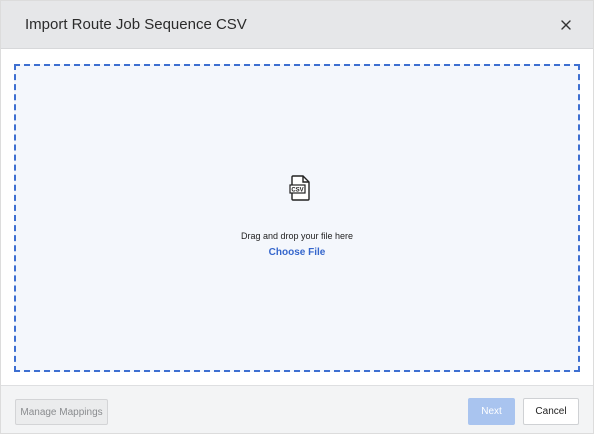 This screenshot has height=434, width=594. What do you see at coordinates (297, 252) in the screenshot?
I see `choose-file-link: Choose File` at bounding box center [297, 252].